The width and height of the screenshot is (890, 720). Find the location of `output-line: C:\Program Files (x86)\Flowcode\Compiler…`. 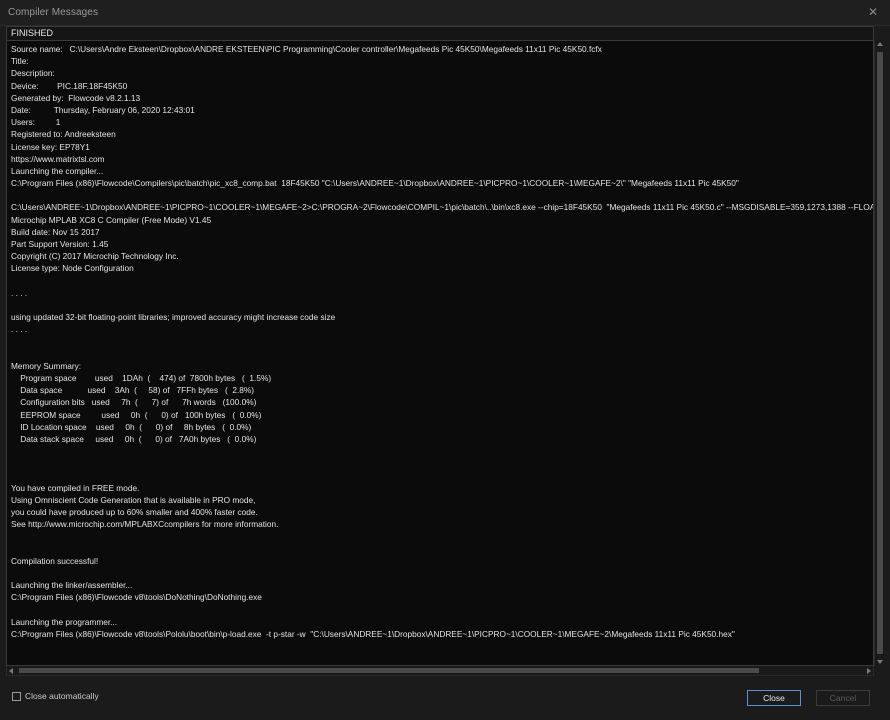

output-line: C:\Program Files (x86)\Flowcode\Compiler… is located at coordinates (375, 183).